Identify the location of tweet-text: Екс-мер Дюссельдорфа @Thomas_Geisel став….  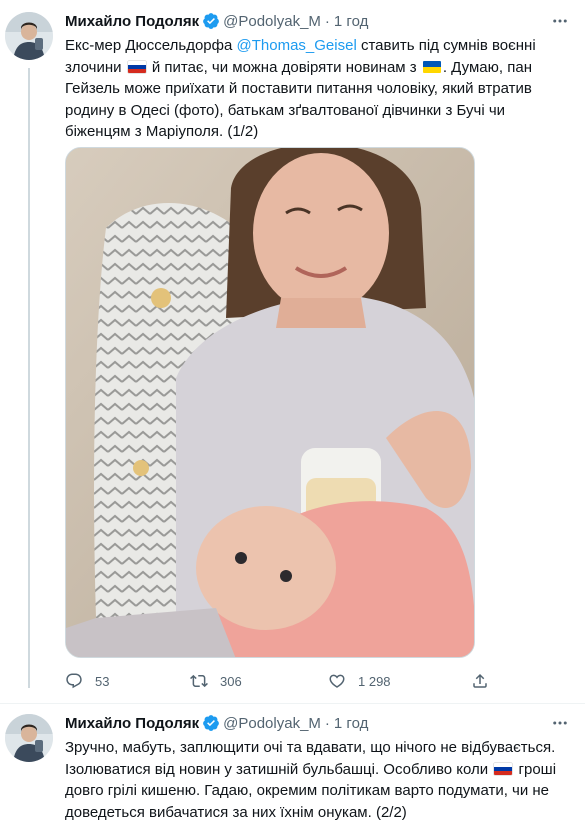
(315, 89).